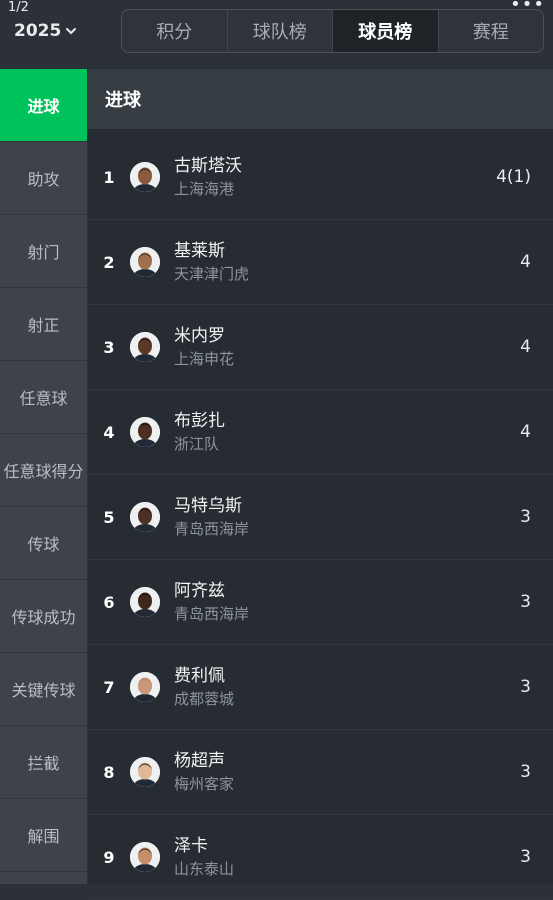 The width and height of the screenshot is (553, 900). Describe the element at coordinates (109, 347) in the screenshot. I see `player-rank: 3` at that location.